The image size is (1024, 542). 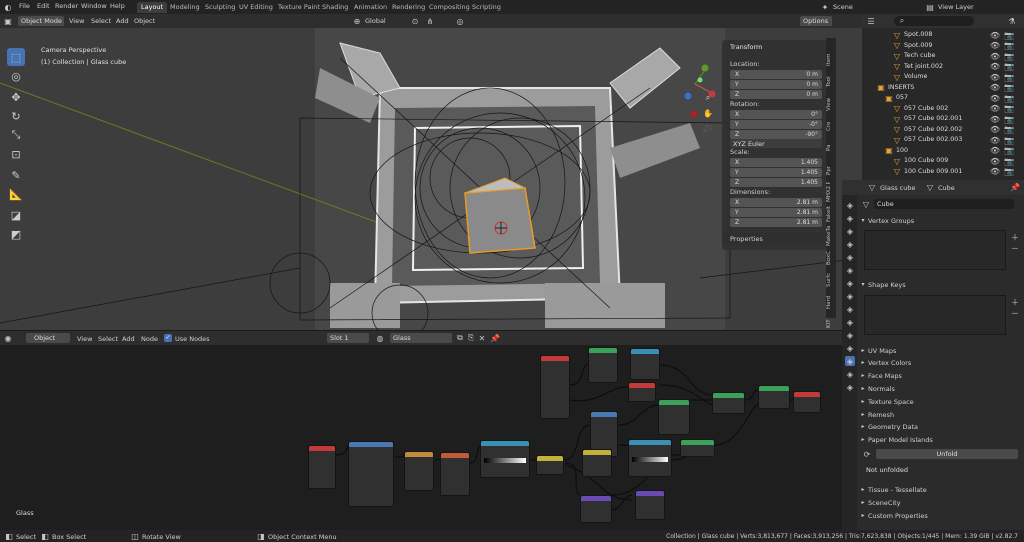 I want to click on vertex-group-remove-icon: －, so click(x=1015, y=248).